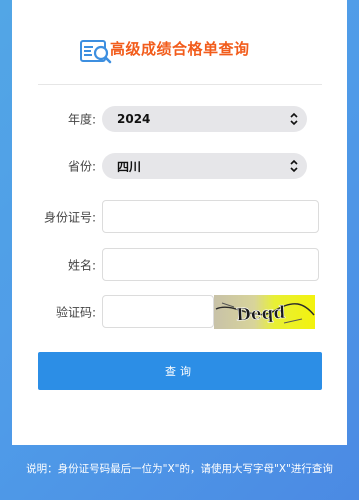  Describe the element at coordinates (134, 119) in the screenshot. I see `year-select-value: 2024` at that location.